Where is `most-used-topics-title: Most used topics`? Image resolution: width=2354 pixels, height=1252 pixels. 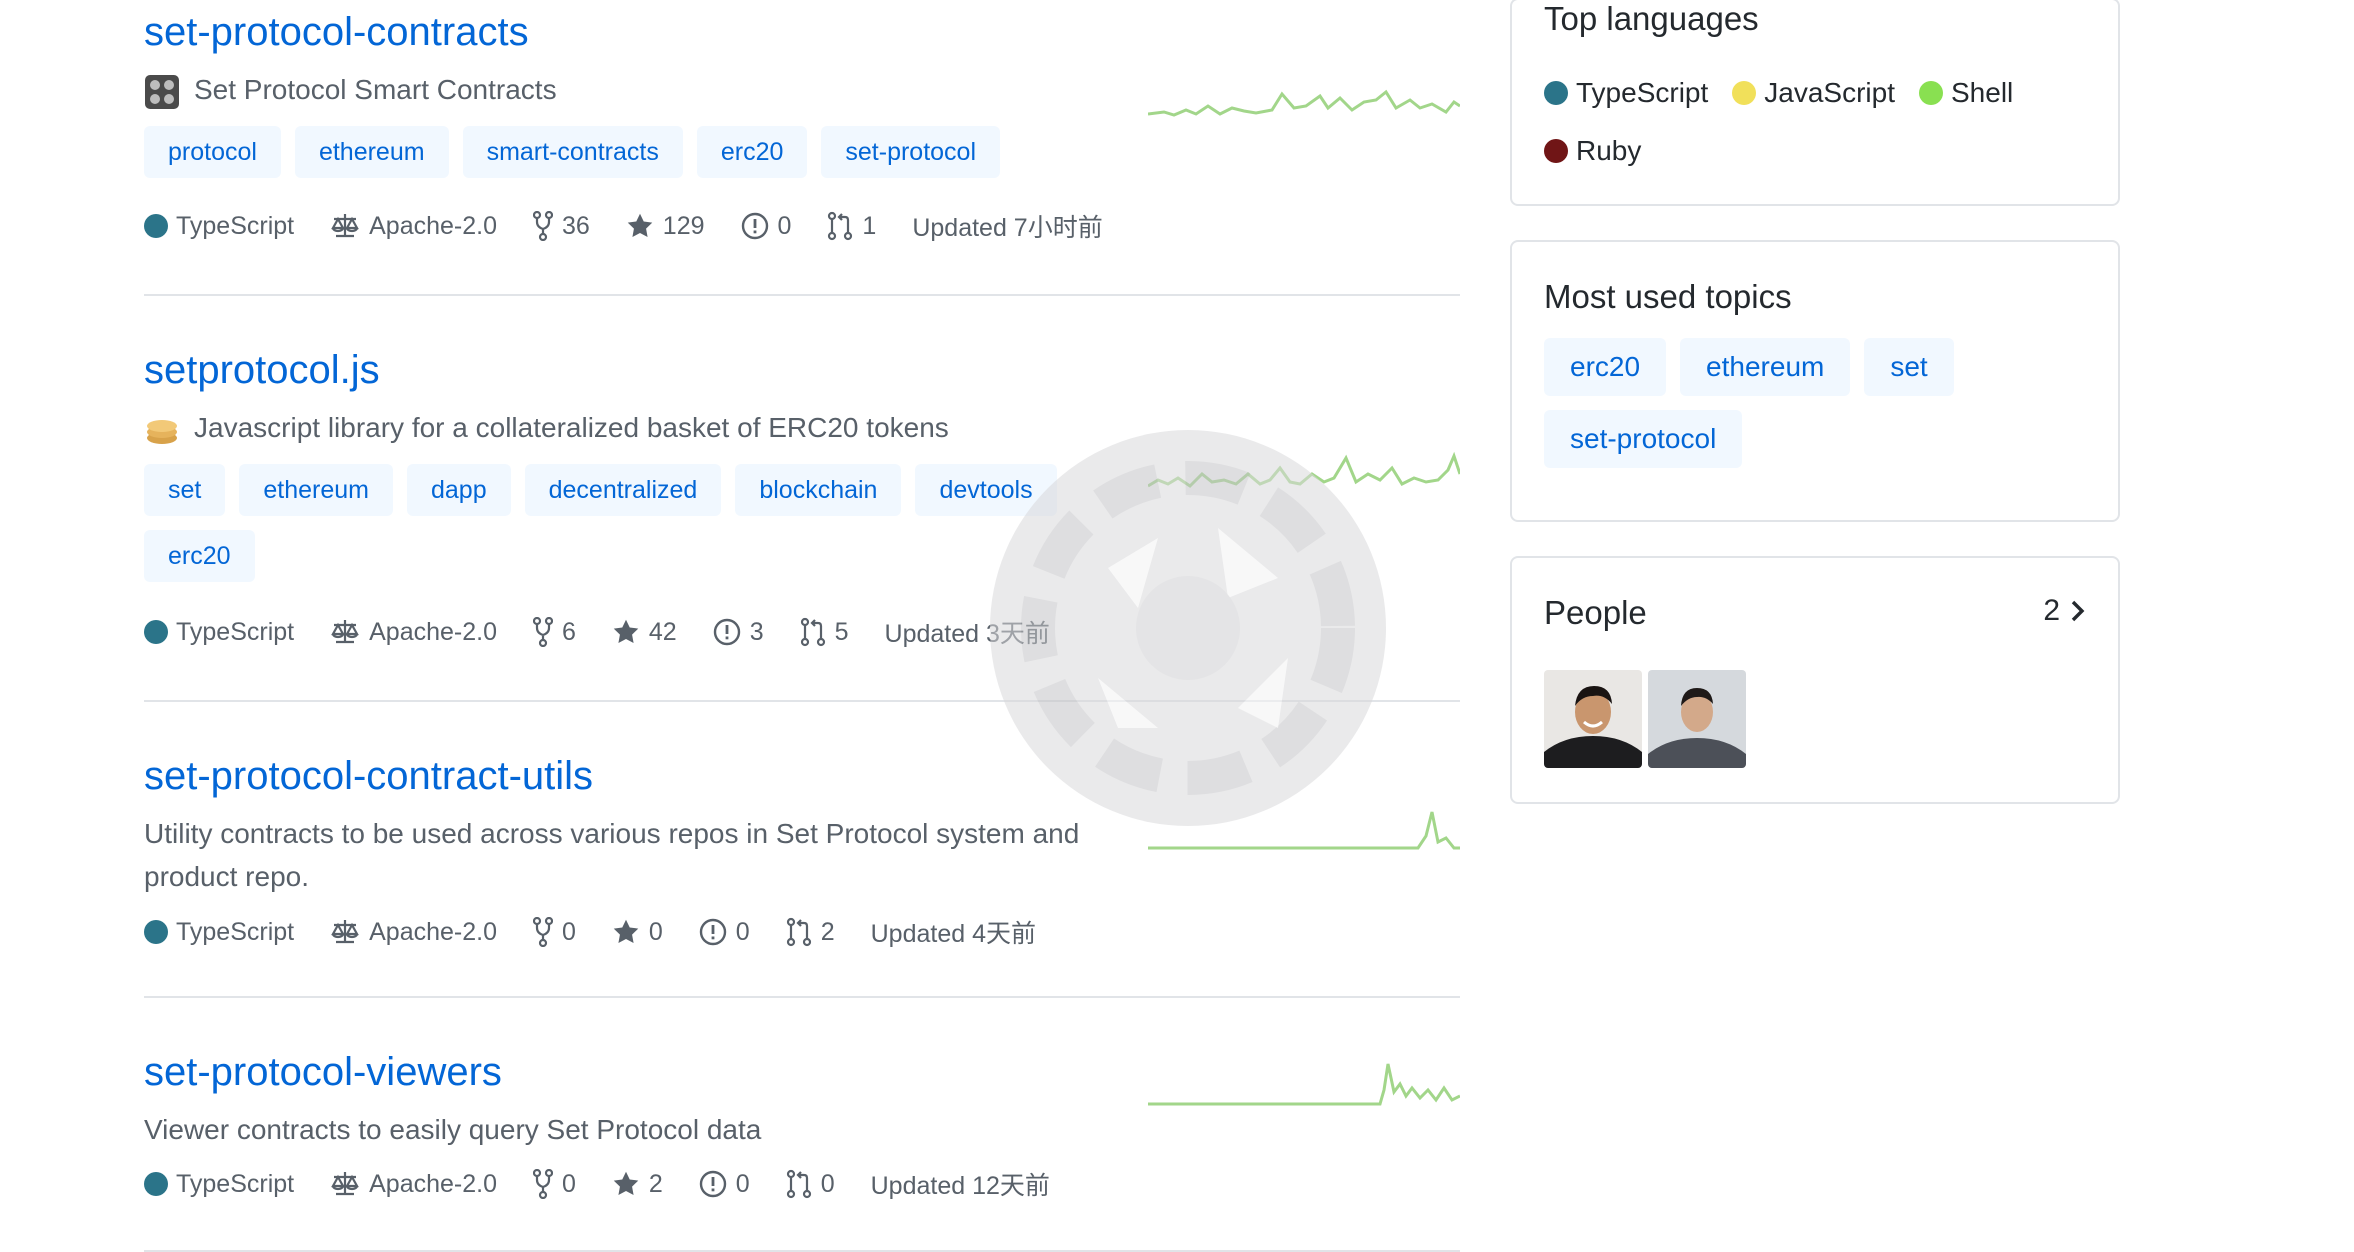 most-used-topics-title: Most used topics is located at coordinates (1668, 296).